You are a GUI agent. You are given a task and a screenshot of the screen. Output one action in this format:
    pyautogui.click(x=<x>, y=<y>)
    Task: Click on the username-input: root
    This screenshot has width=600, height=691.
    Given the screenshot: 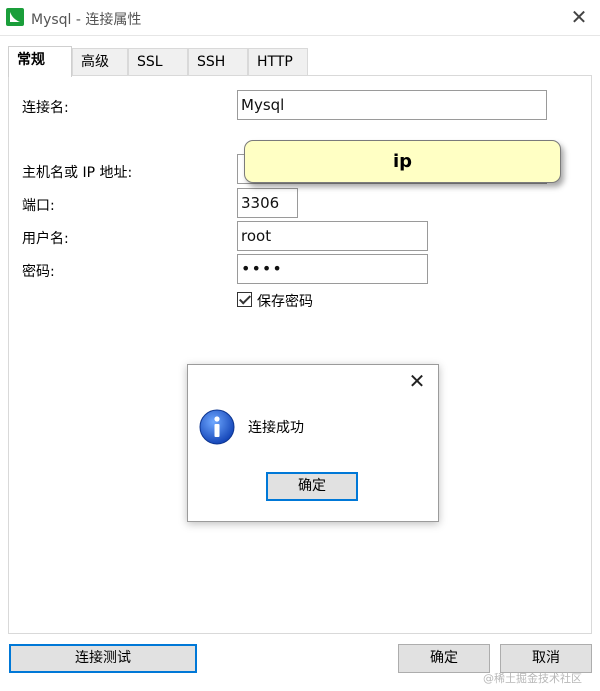 What is the action you would take?
    pyautogui.click(x=332, y=236)
    